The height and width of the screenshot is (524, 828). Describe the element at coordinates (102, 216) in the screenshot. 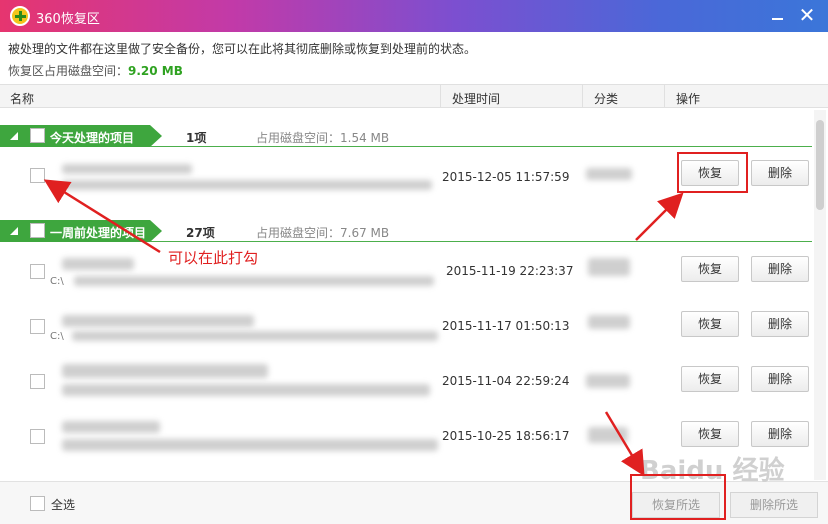

I see `arrow-to-checkbox` at that location.